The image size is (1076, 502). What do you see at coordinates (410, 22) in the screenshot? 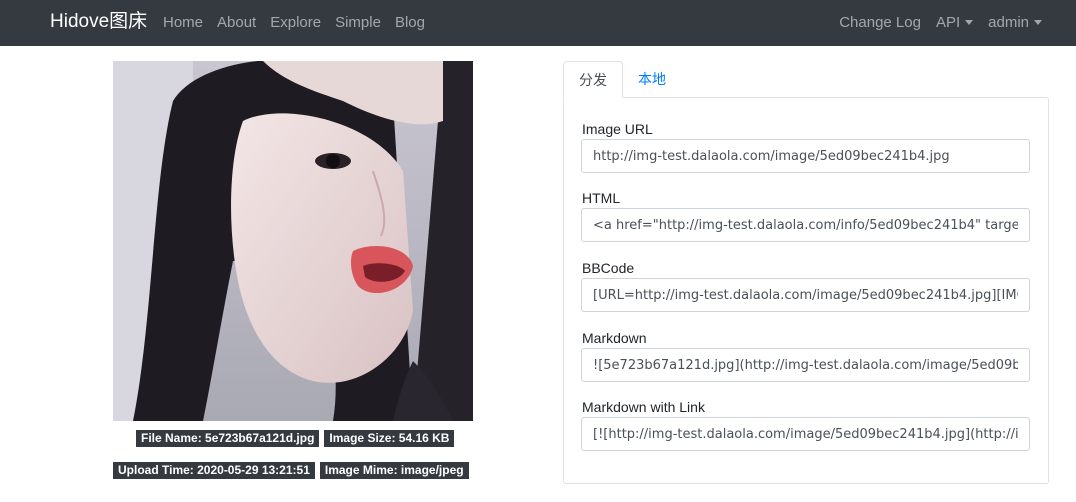
I see `nav-blog: Blog` at bounding box center [410, 22].